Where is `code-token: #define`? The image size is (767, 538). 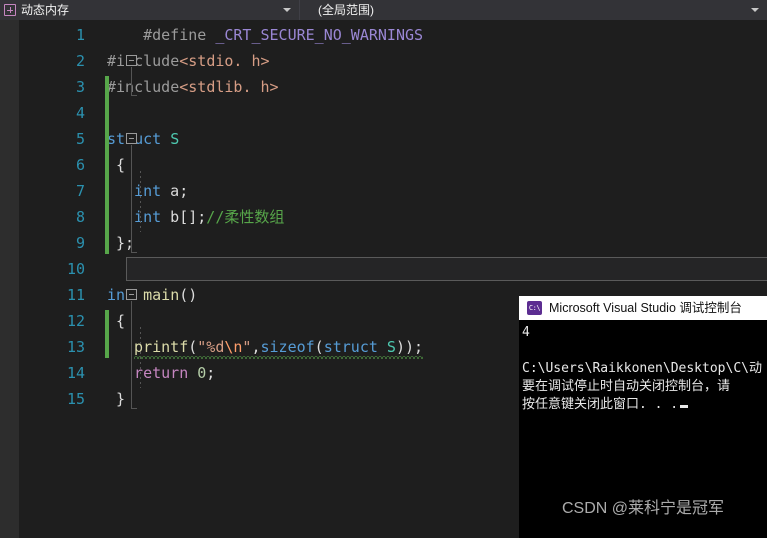 code-token: #define is located at coordinates (179, 35).